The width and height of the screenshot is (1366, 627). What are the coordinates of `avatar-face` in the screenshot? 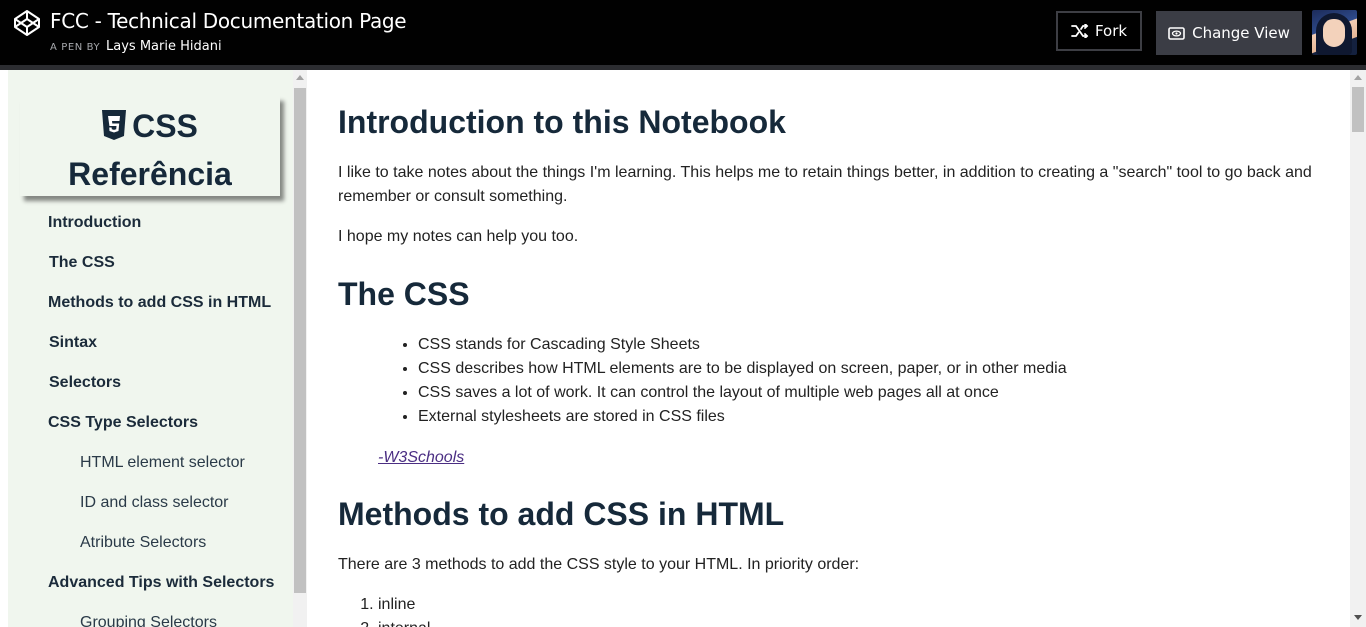 It's located at (1334, 33).